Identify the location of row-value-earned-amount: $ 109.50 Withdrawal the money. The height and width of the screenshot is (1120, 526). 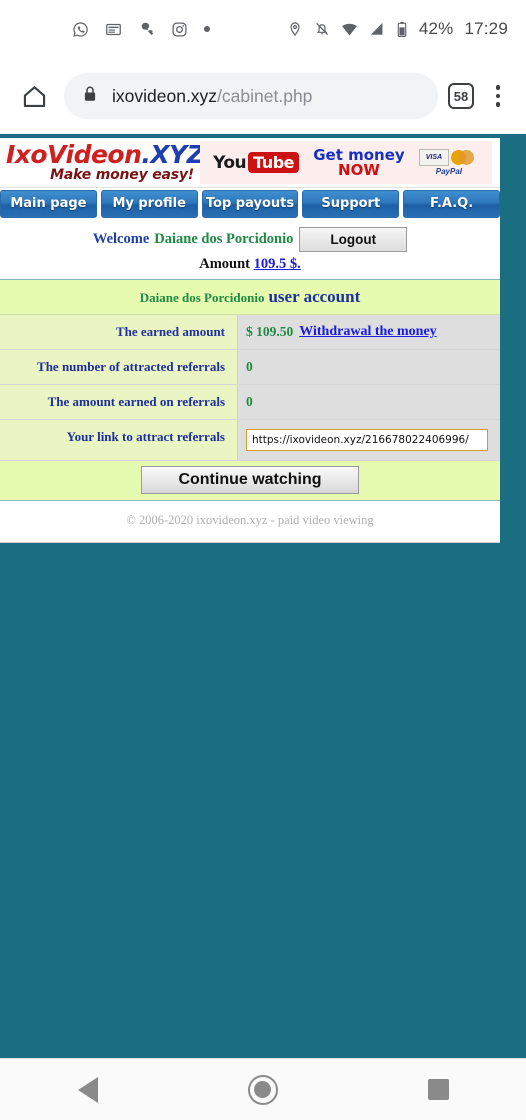
(369, 332).